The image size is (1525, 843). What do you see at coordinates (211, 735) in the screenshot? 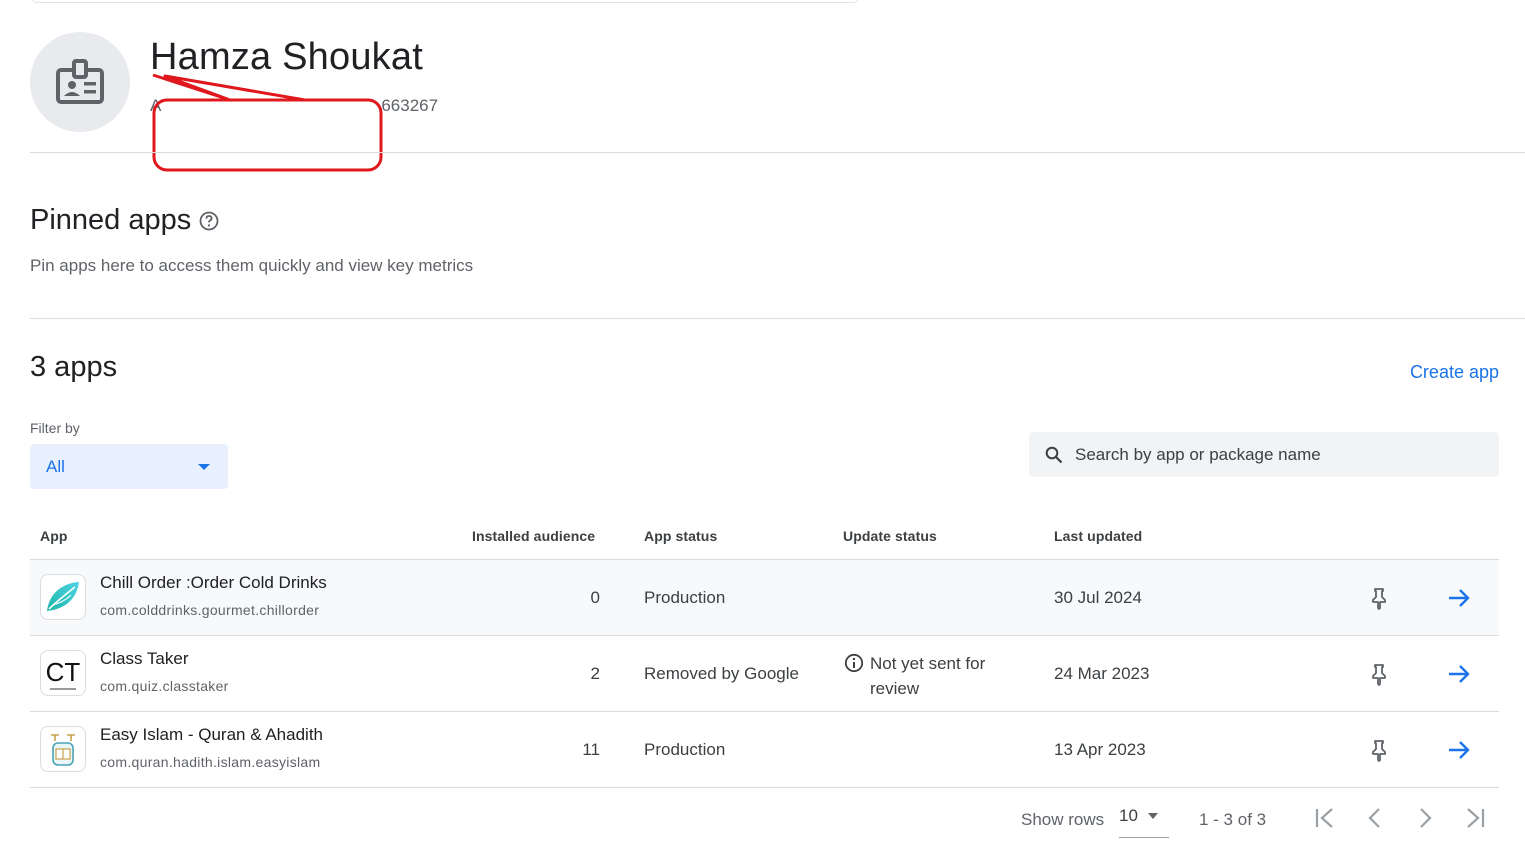
I see `app-name: Easy Islam - Quran & Ahadith` at bounding box center [211, 735].